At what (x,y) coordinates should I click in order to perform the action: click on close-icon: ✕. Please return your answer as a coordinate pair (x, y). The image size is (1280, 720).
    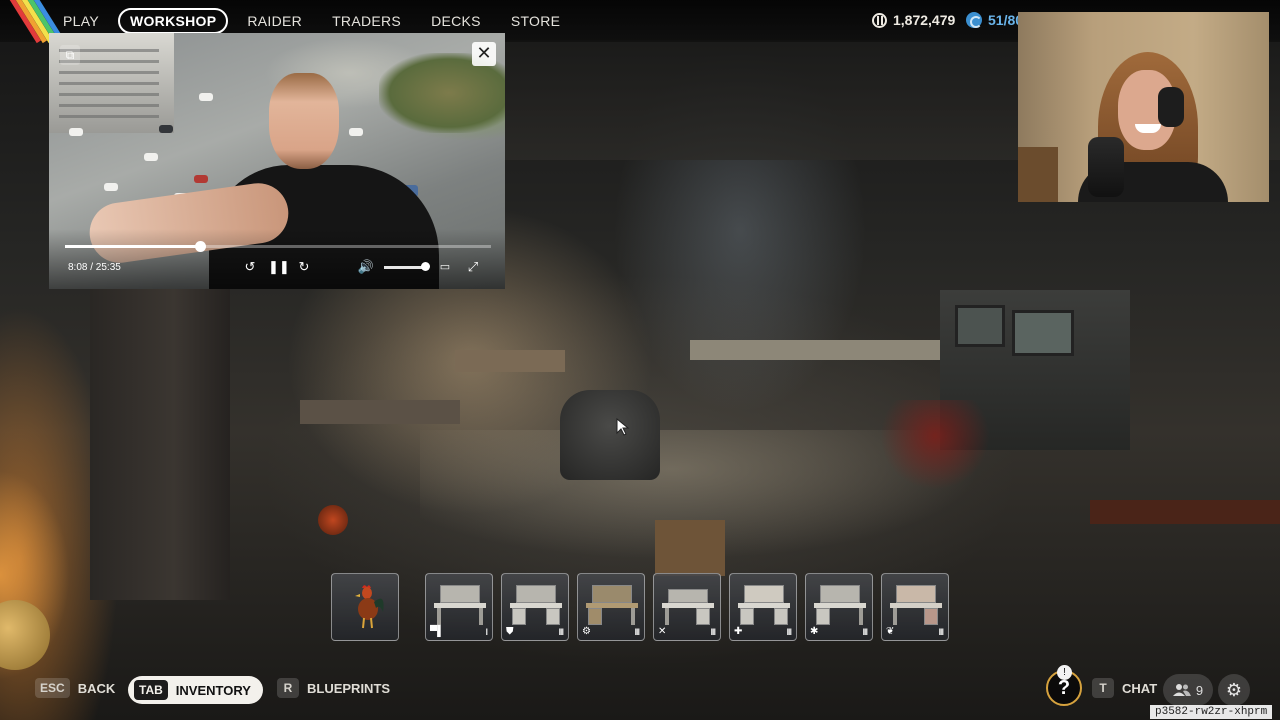
    Looking at the image, I should click on (484, 54).